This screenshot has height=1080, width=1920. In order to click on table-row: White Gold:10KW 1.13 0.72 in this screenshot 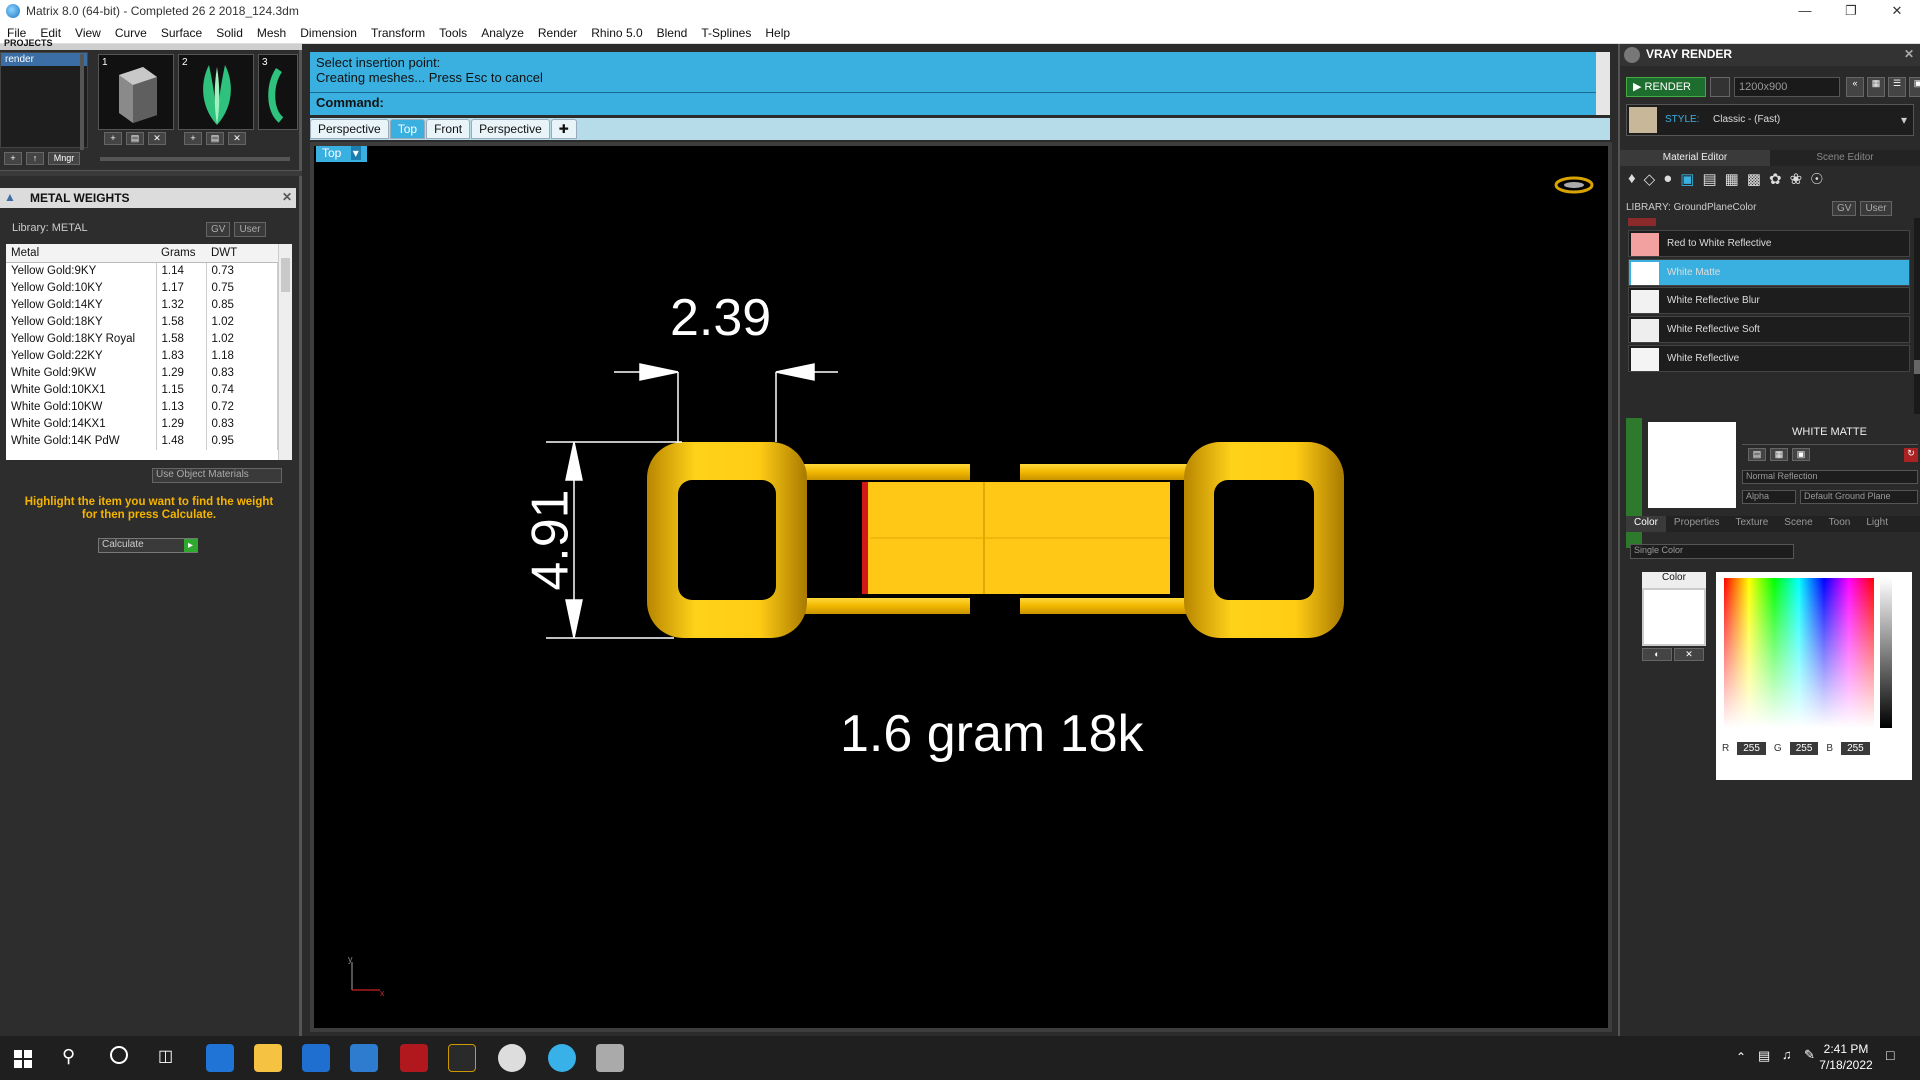, I will do `click(142, 407)`.